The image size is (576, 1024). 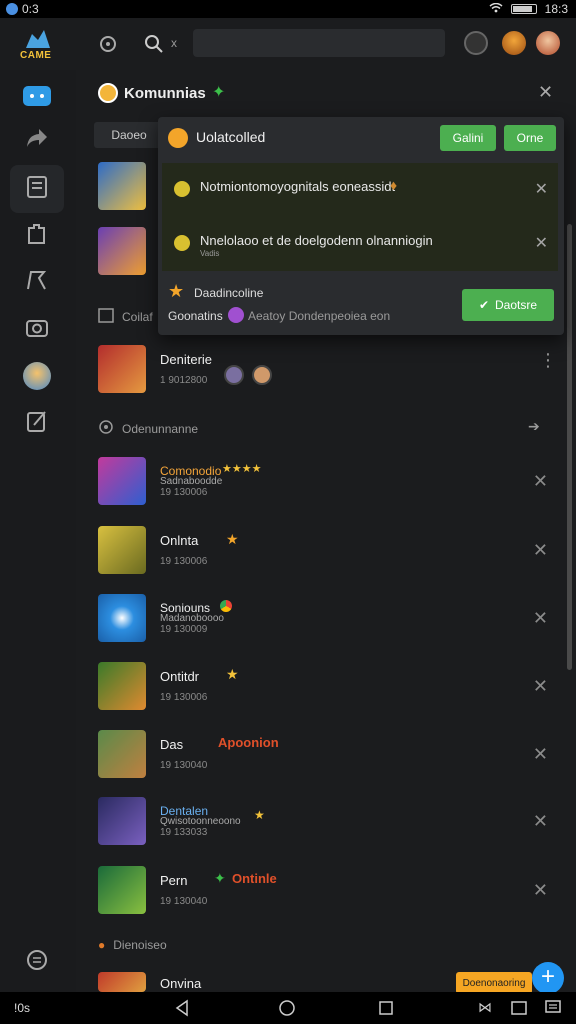 What do you see at coordinates (248, 742) in the screenshot?
I see `row-tag: Apoonion` at bounding box center [248, 742].